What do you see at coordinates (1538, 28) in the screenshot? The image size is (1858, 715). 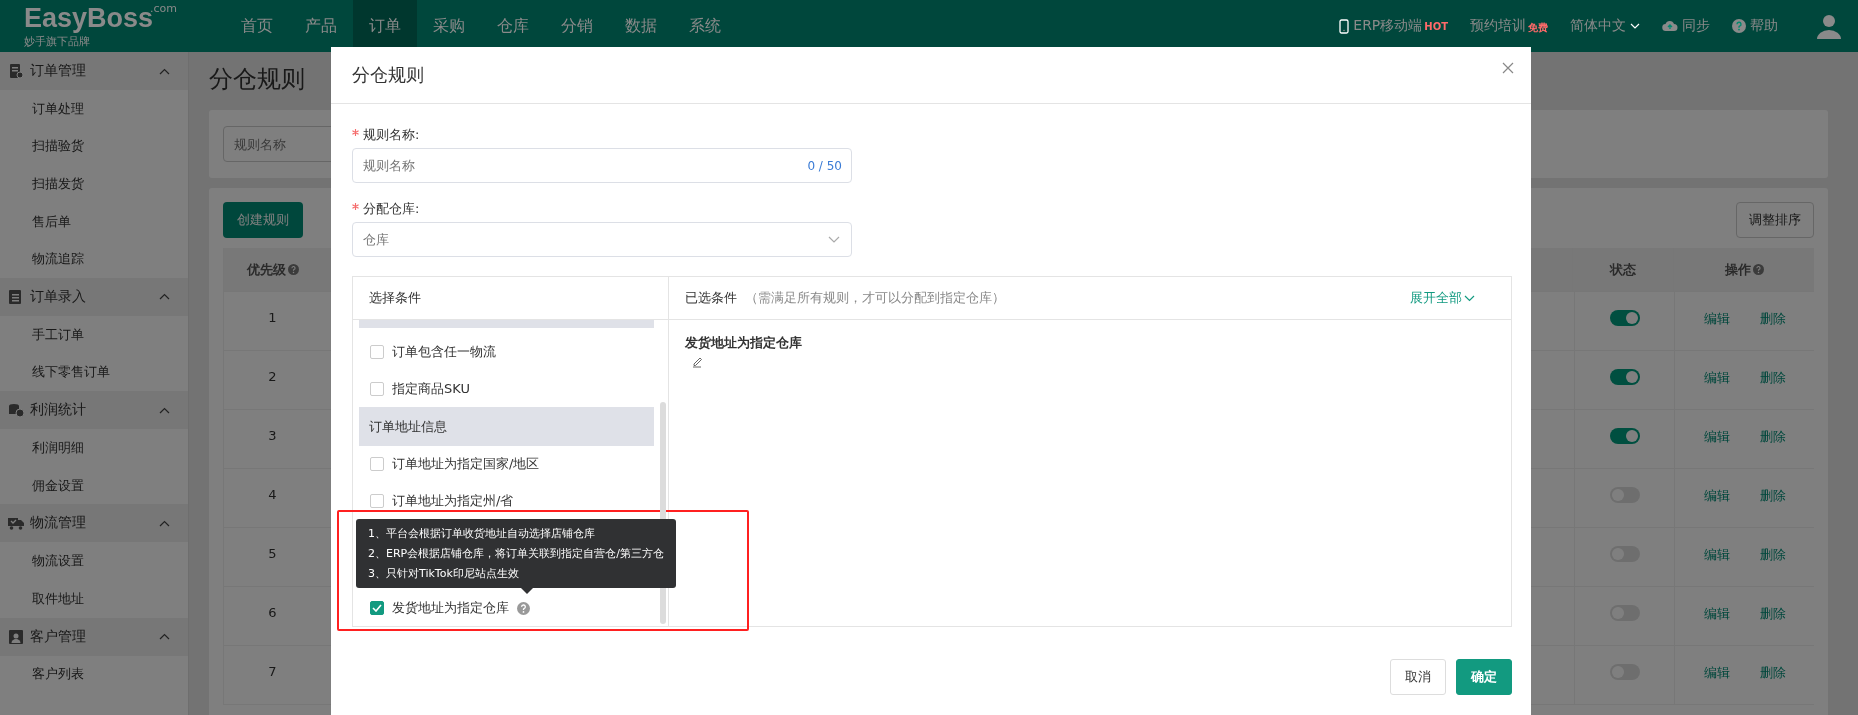 I see `free-label: 免费` at bounding box center [1538, 28].